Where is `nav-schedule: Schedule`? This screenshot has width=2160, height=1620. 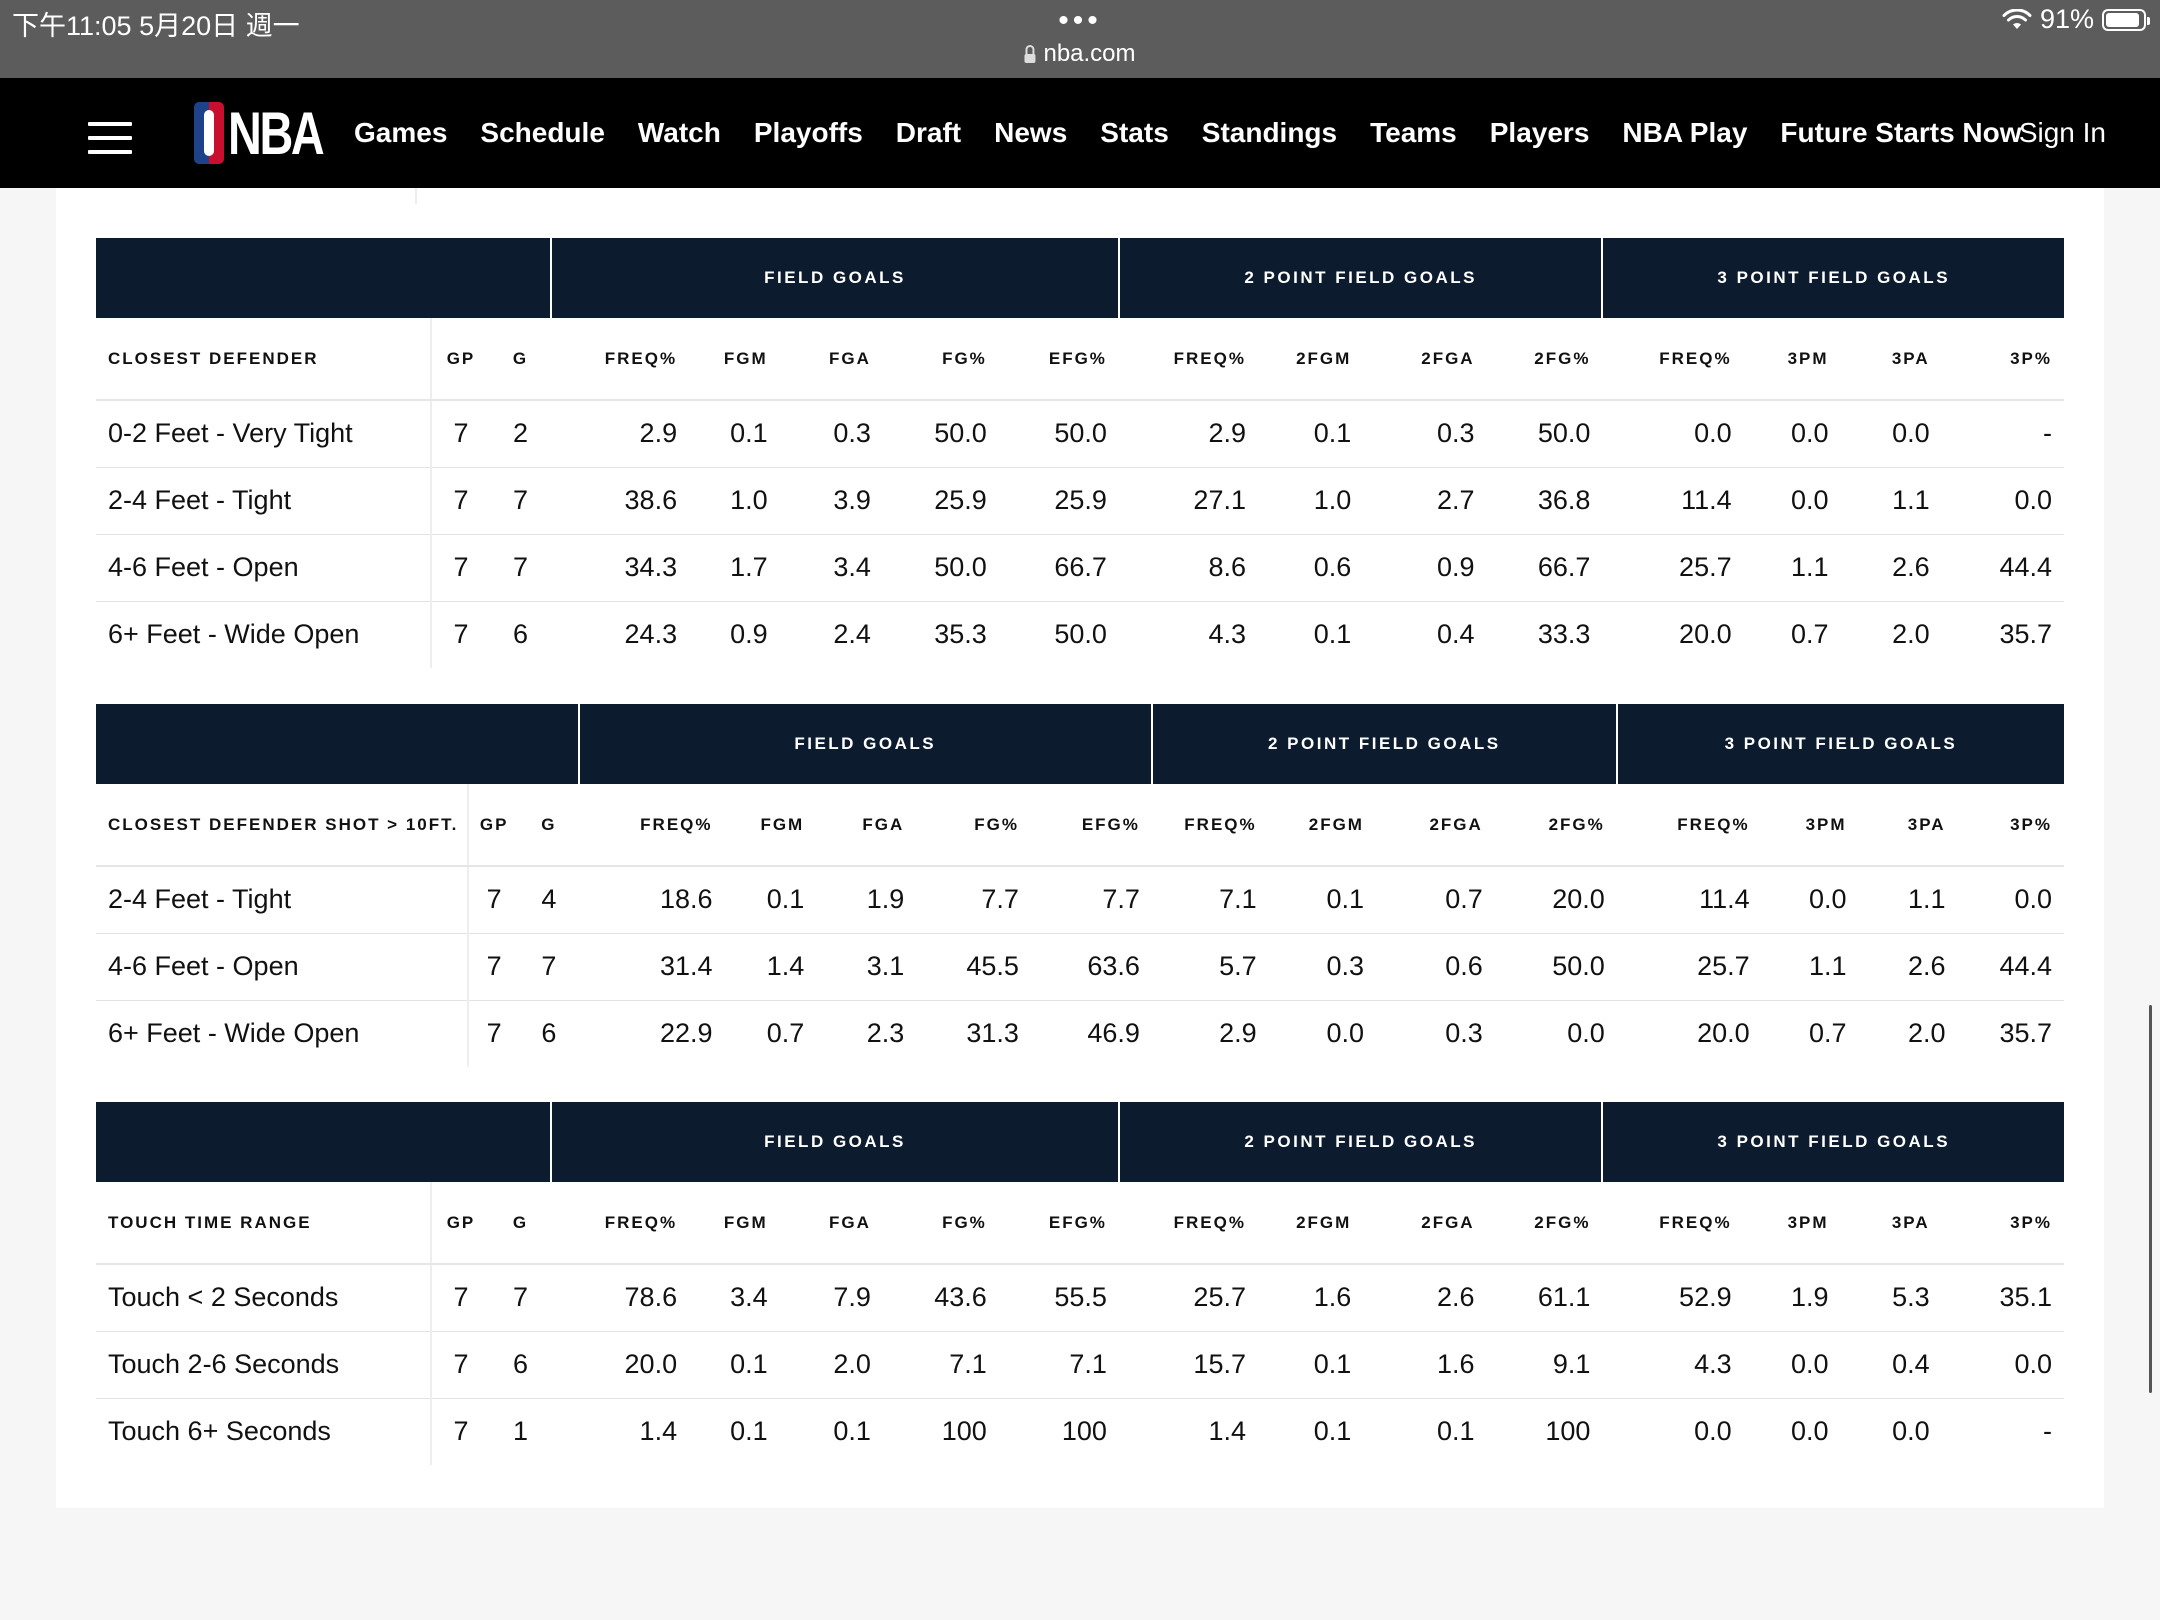 nav-schedule: Schedule is located at coordinates (542, 133).